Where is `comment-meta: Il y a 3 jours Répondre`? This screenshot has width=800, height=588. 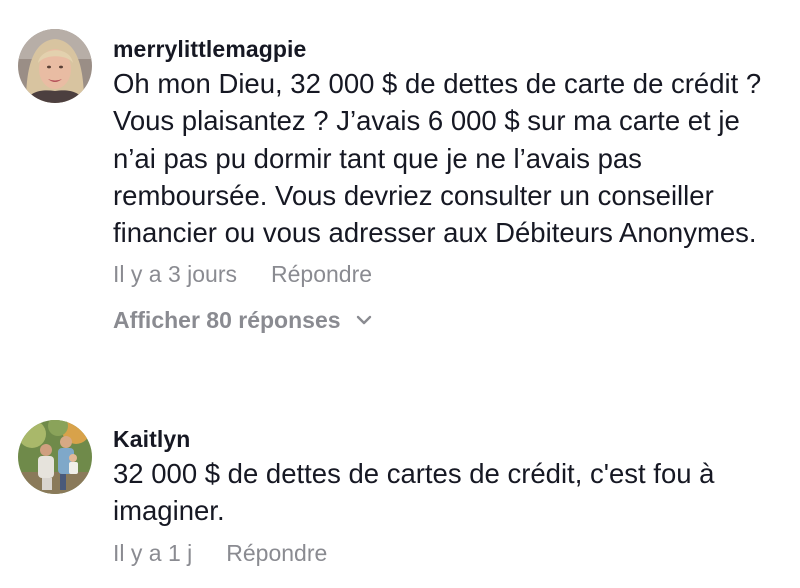
comment-meta: Il y a 3 jours Répondre is located at coordinates (450, 274).